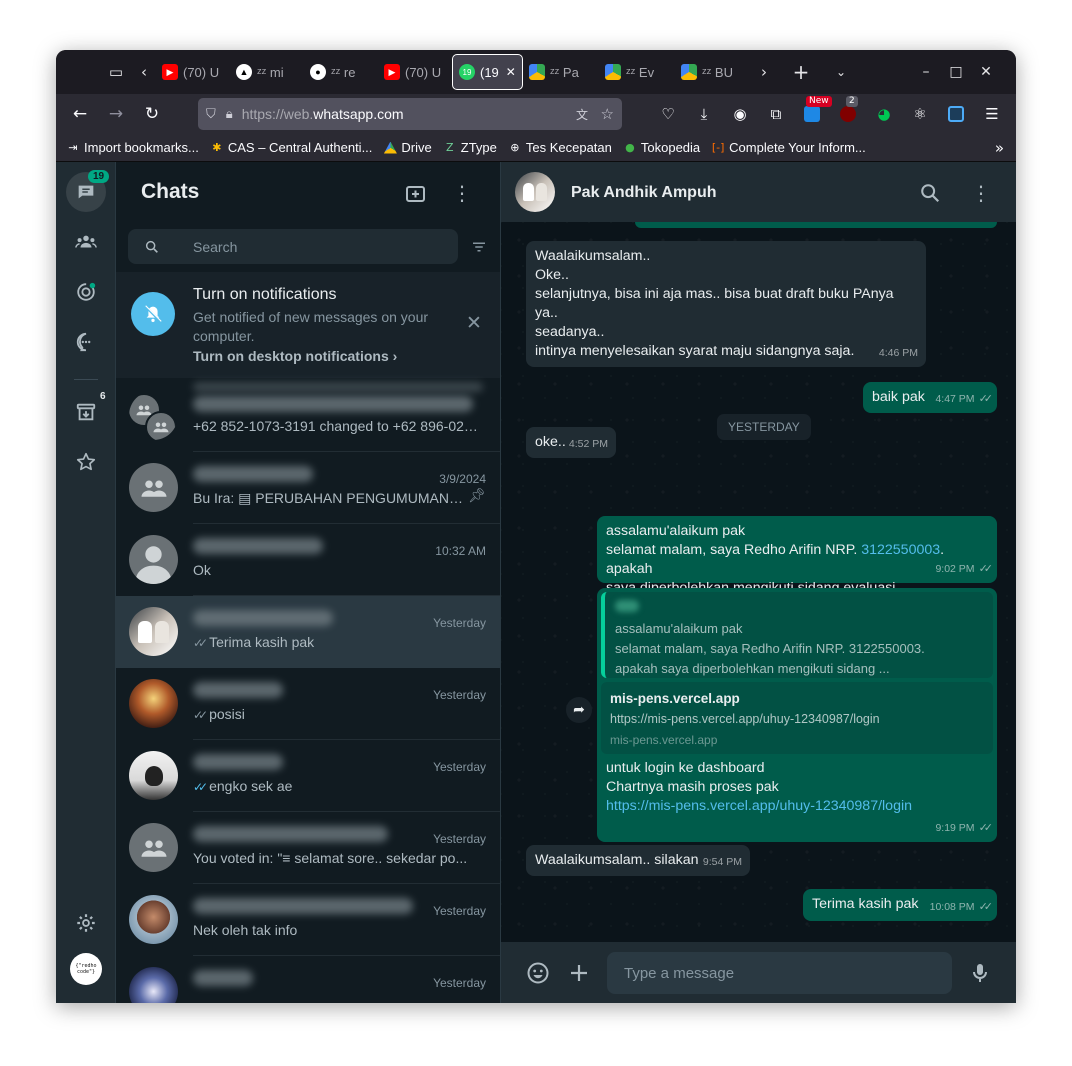 The image size is (1072, 1066). I want to click on close-banner-icon: ✕, so click(474, 323).